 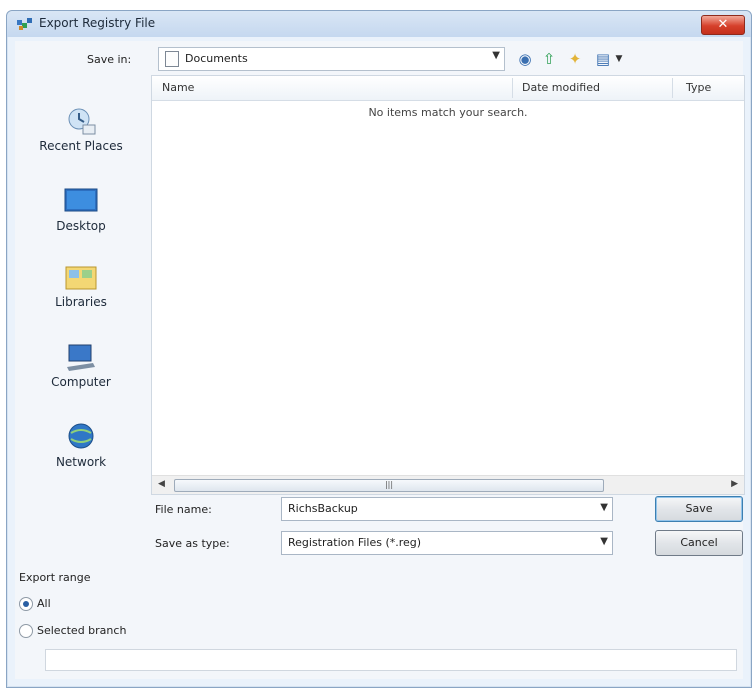 What do you see at coordinates (178, 87) in the screenshot?
I see `column-name: Name` at bounding box center [178, 87].